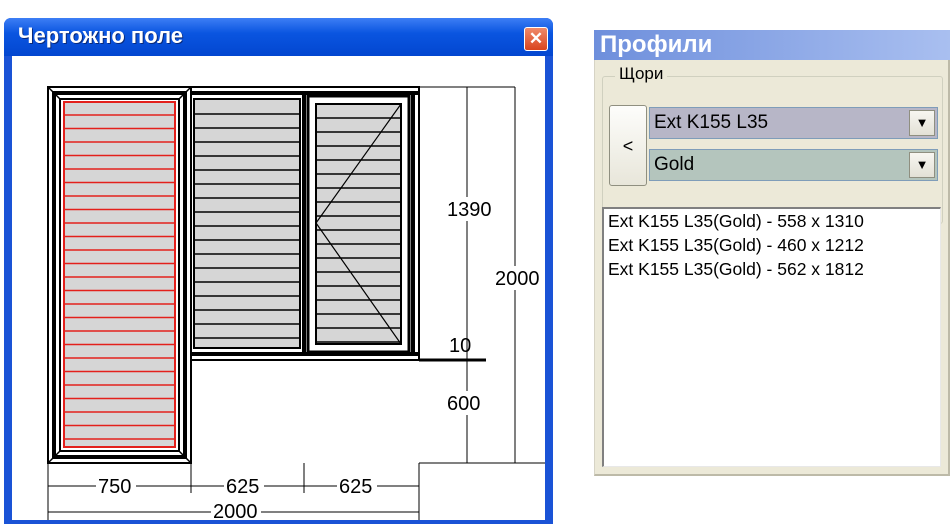 The height and width of the screenshot is (526, 951). What do you see at coordinates (772, 45) in the screenshot?
I see `profiles-window-titlebar: Профили` at bounding box center [772, 45].